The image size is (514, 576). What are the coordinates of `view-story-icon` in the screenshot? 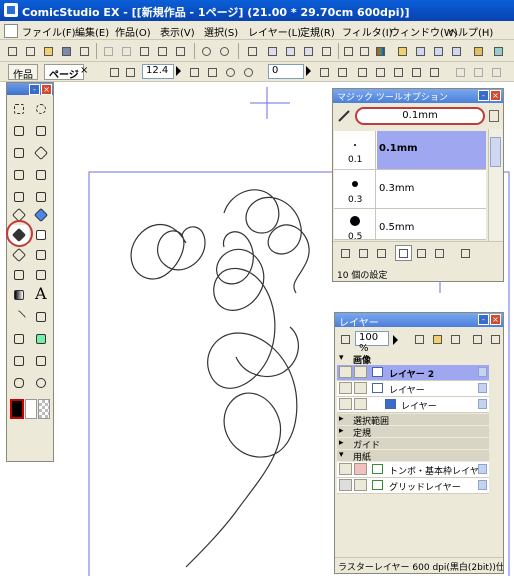 It's located at (326, 51).